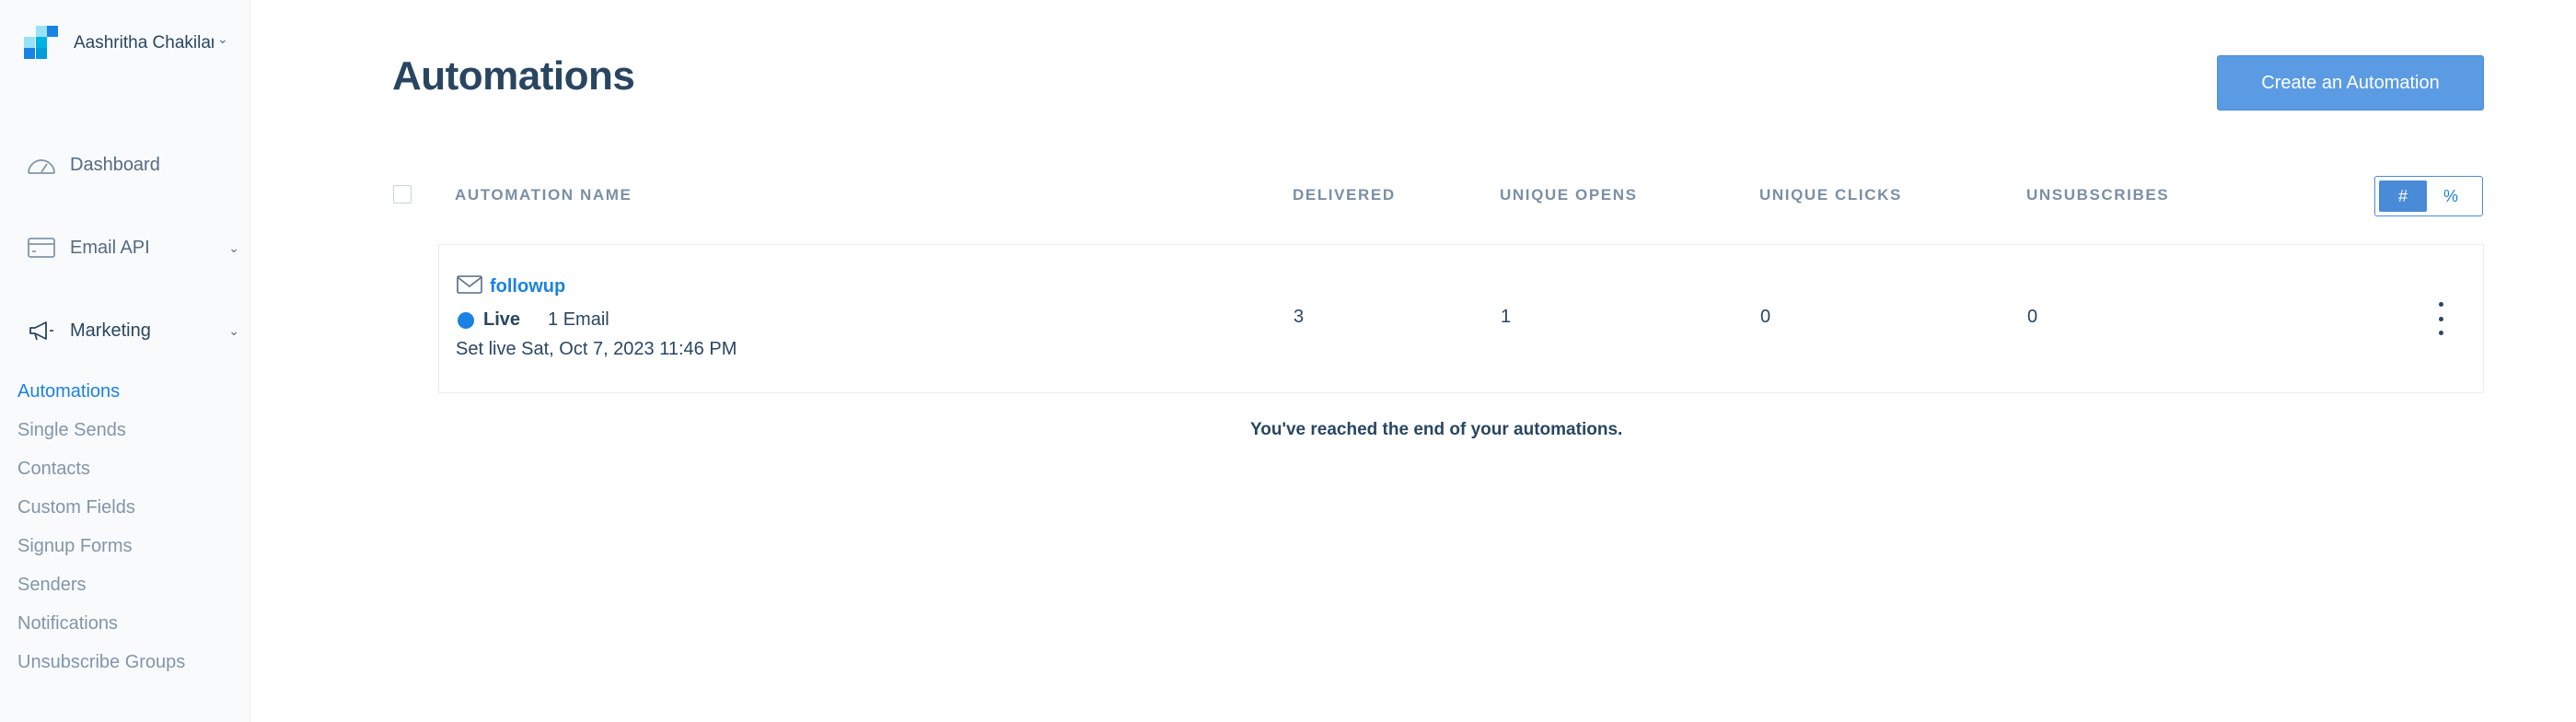 This screenshot has height=722, width=2576. I want to click on megaphone-icon, so click(41, 331).